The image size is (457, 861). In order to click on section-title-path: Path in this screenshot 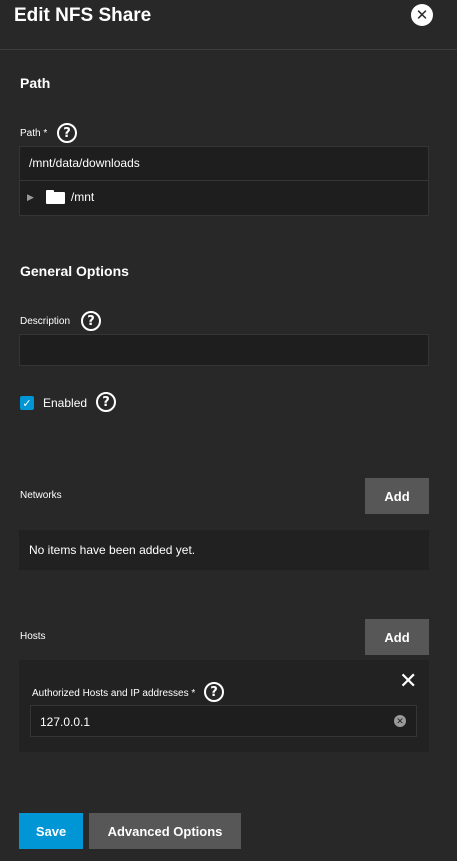, I will do `click(35, 83)`.